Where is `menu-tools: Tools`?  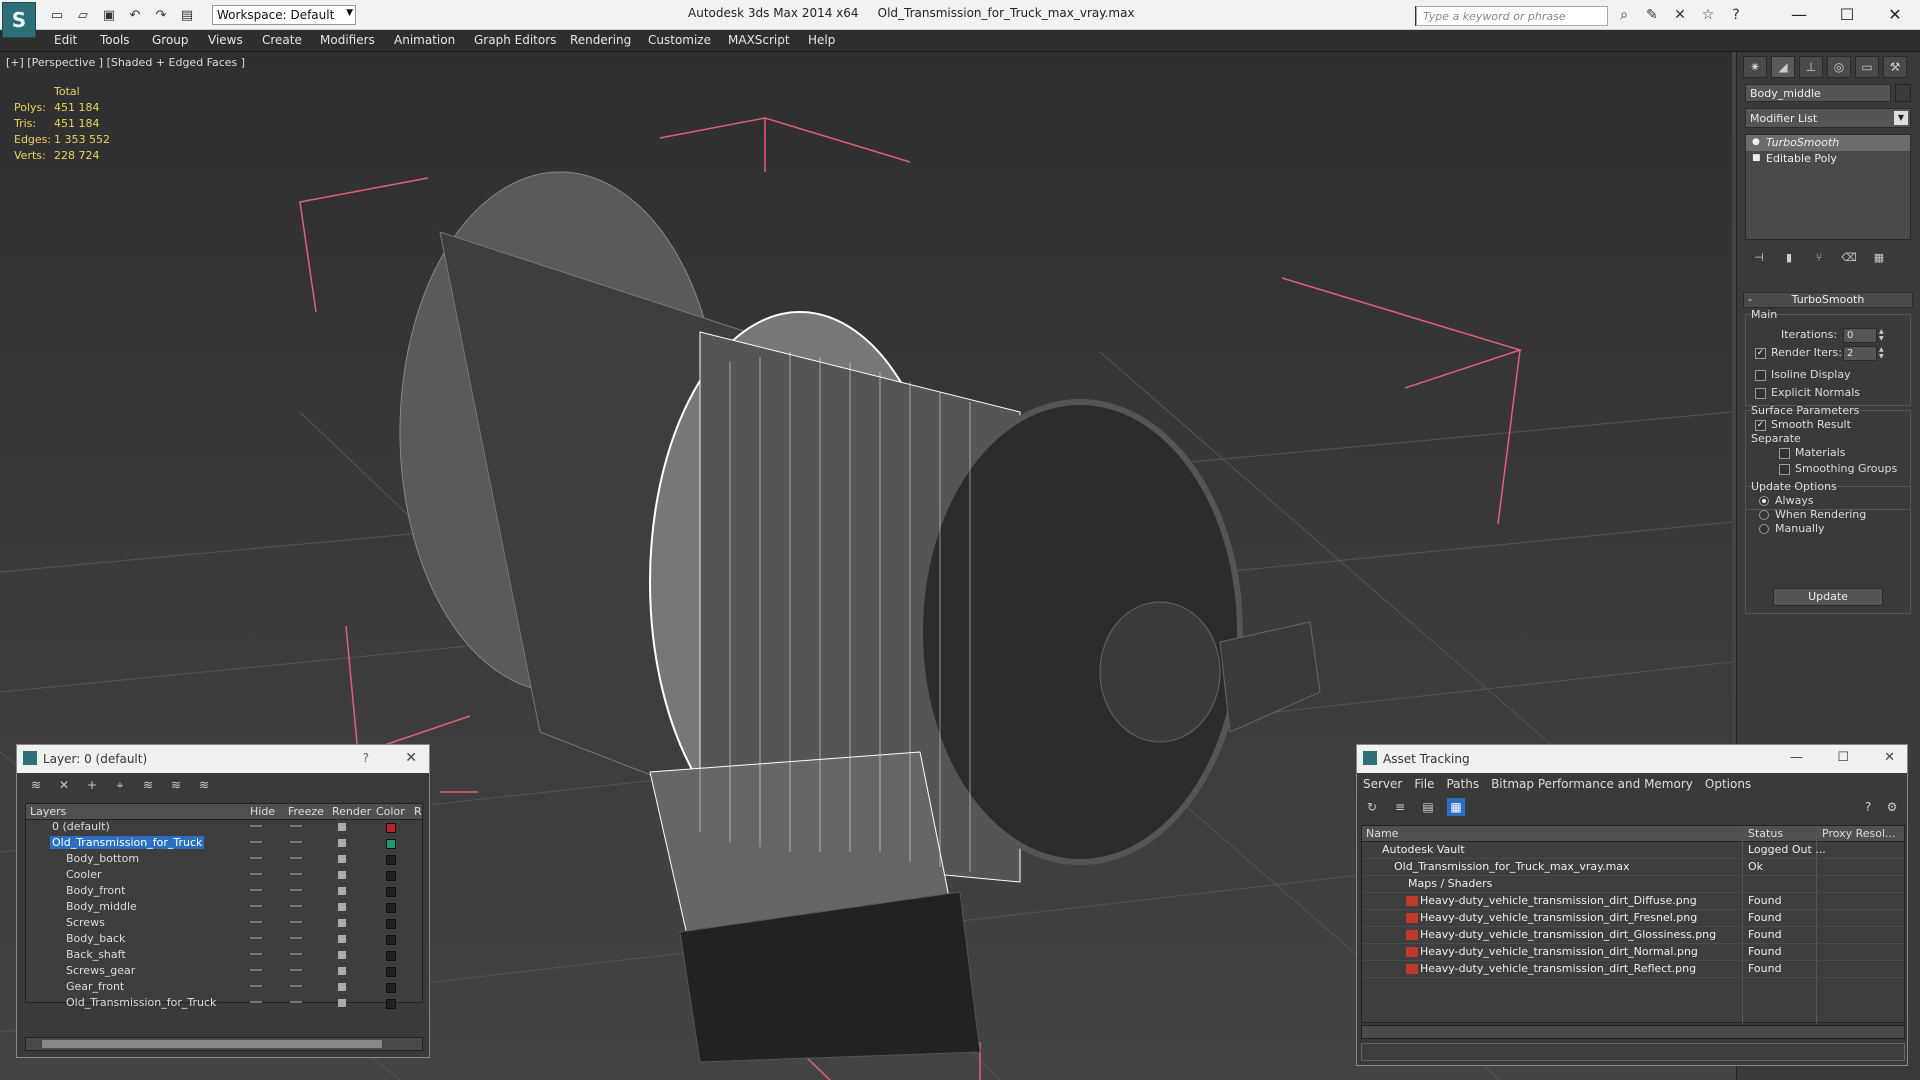
menu-tools: Tools is located at coordinates (115, 40).